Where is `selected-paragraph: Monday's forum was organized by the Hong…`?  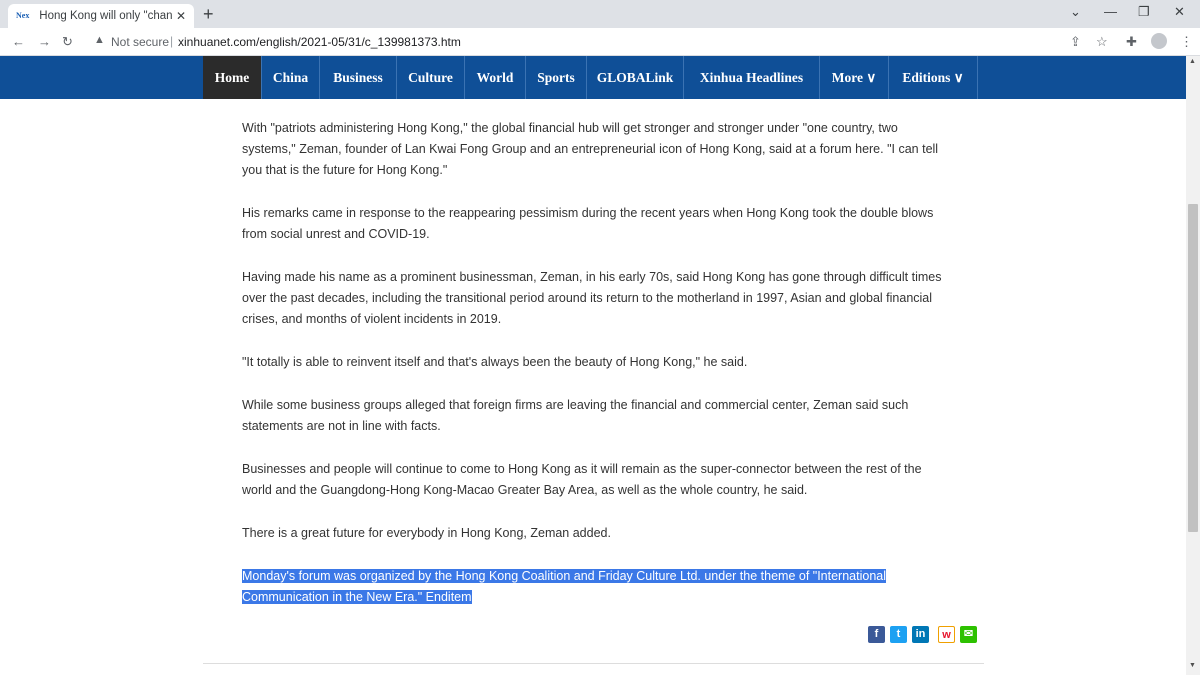
selected-paragraph: Monday's forum was organized by the Hong… is located at coordinates (597, 587).